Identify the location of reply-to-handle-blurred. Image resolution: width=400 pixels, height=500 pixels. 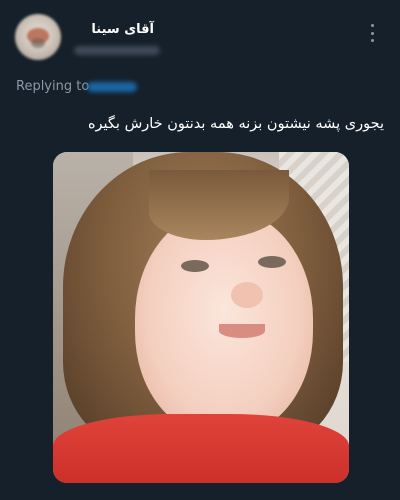
(112, 87).